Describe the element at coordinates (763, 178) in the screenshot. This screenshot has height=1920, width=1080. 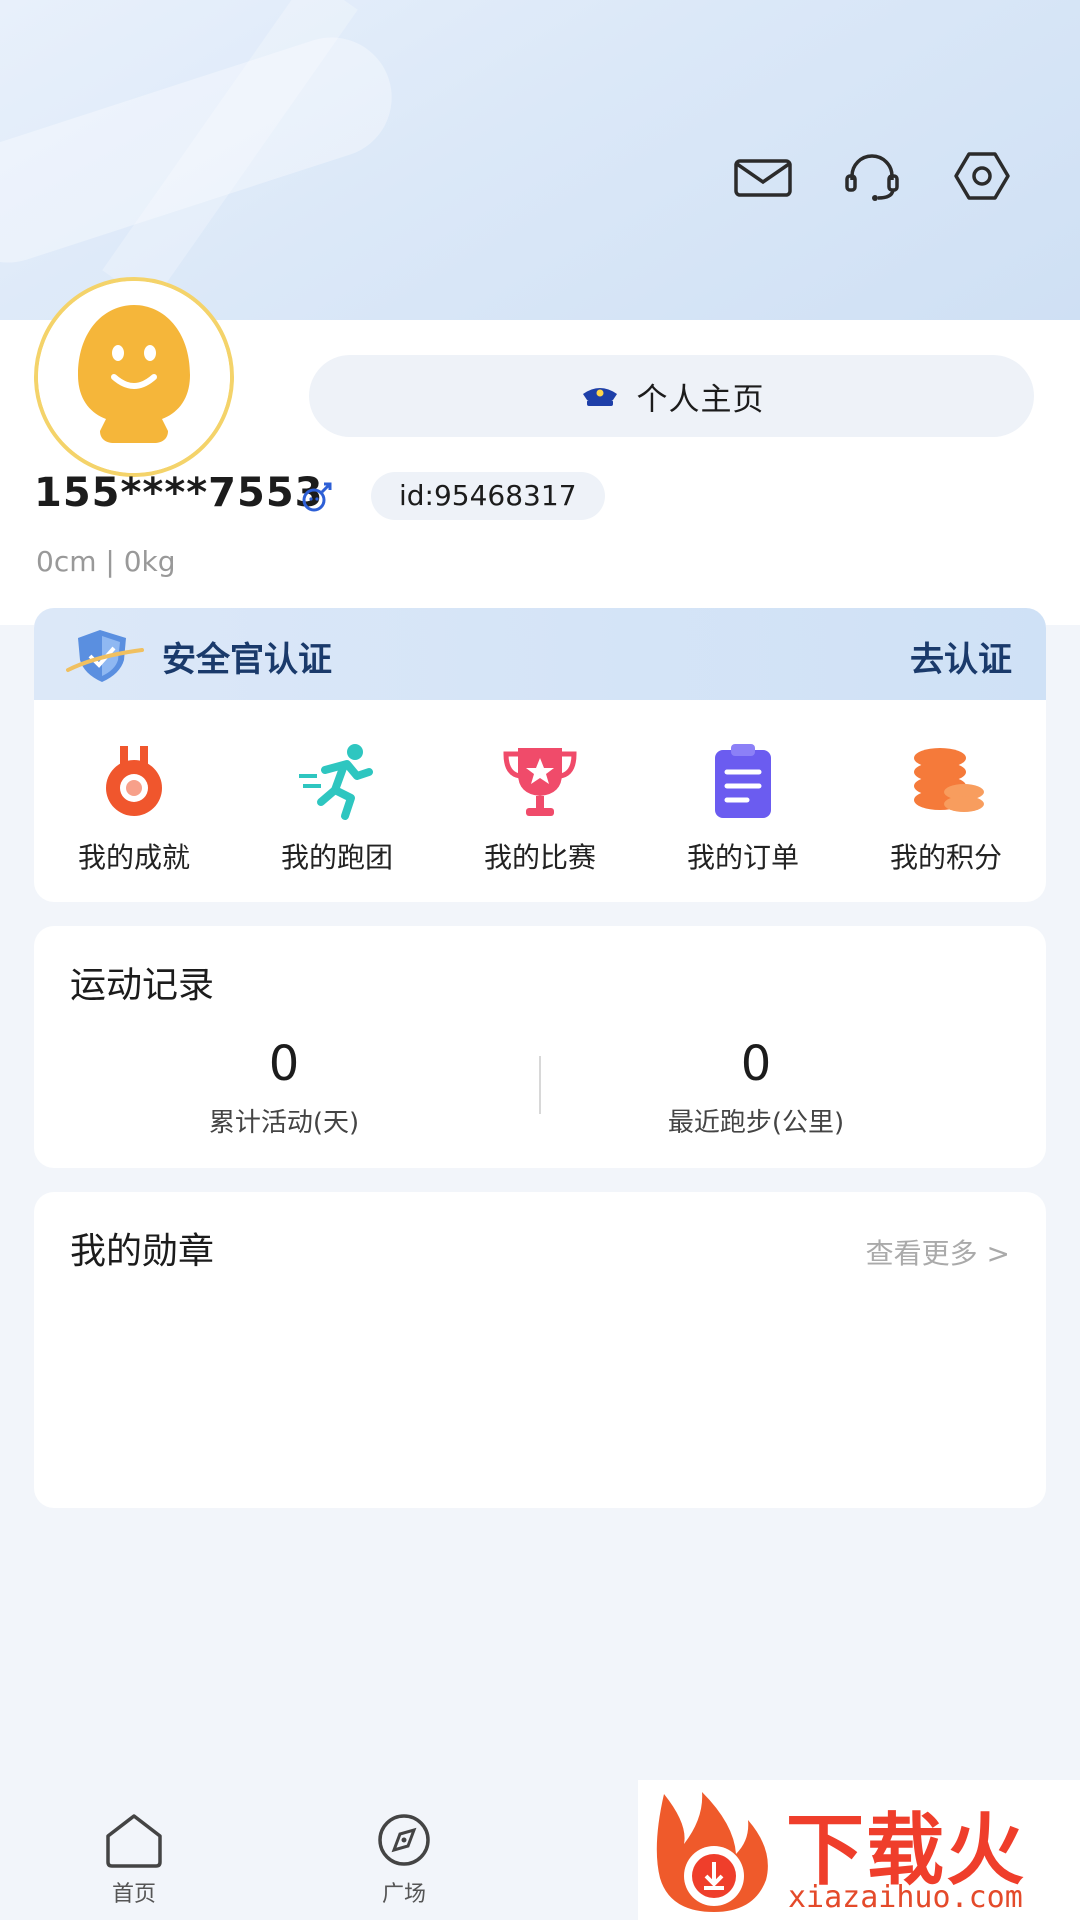
I see `mail-icon` at that location.